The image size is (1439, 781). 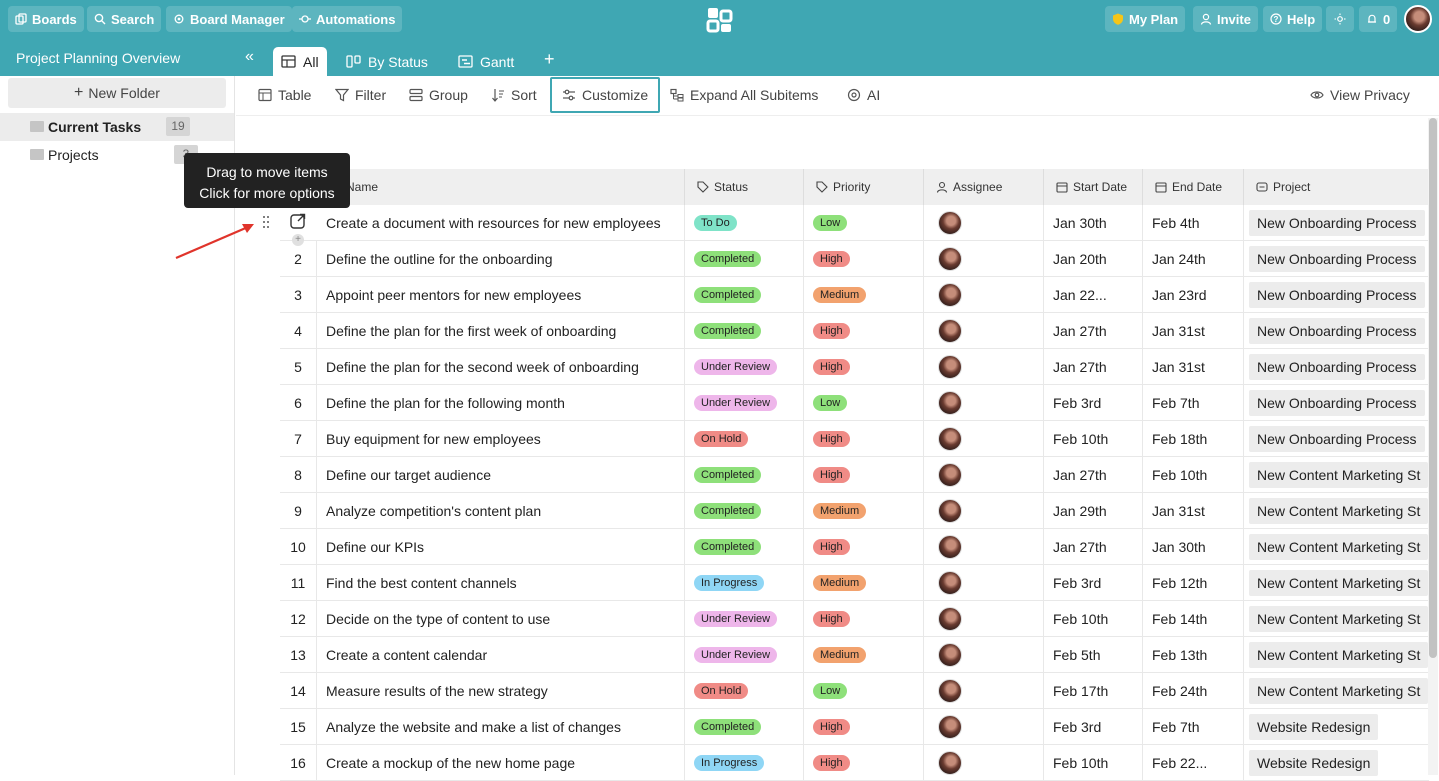 What do you see at coordinates (744, 223) in the screenshot?
I see `status-cell: To Do` at bounding box center [744, 223].